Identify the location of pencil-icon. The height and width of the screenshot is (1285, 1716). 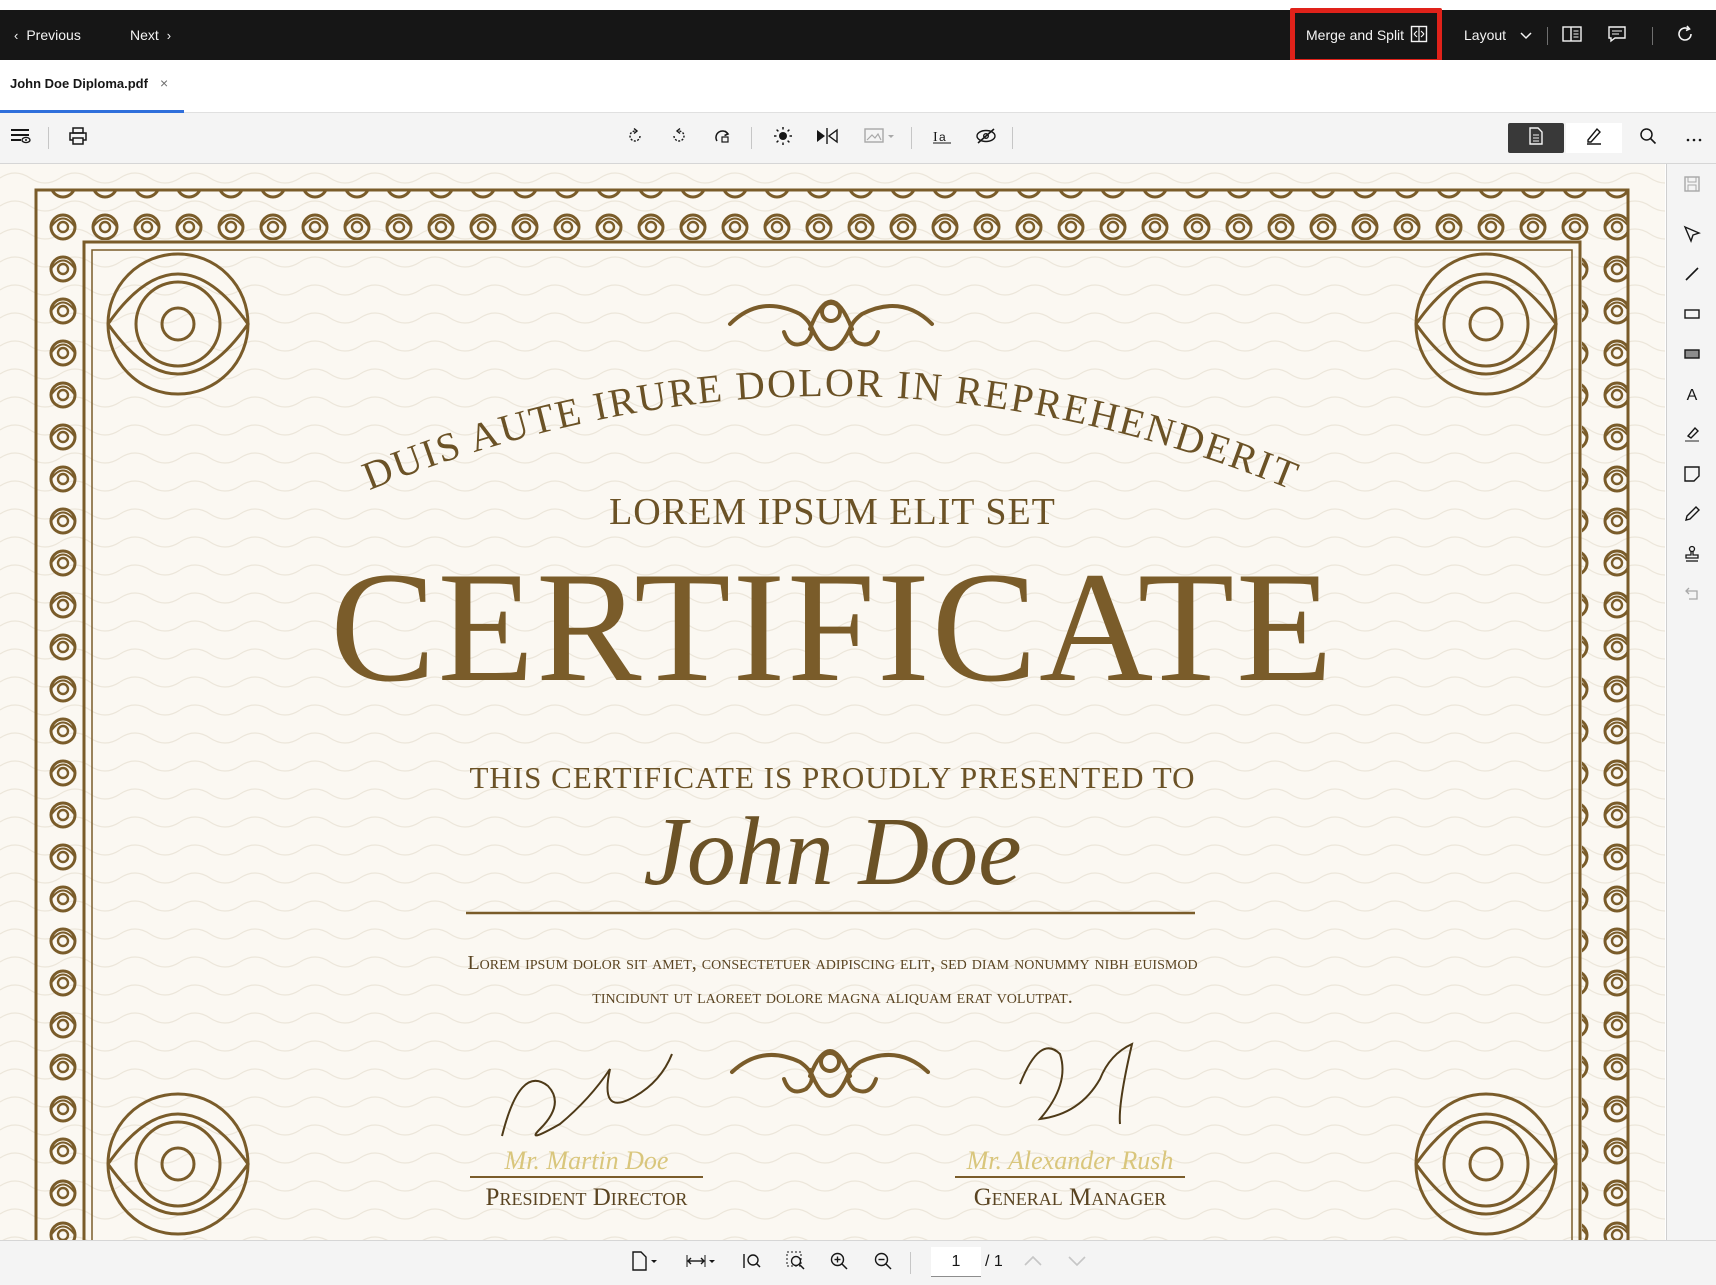
(1692, 516).